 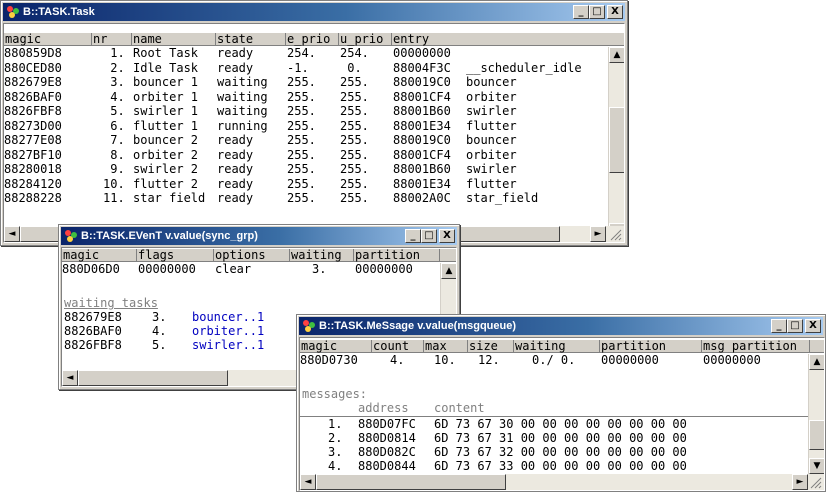 I want to click on task-cell: __scheduler_idle, so click(x=524, y=67).